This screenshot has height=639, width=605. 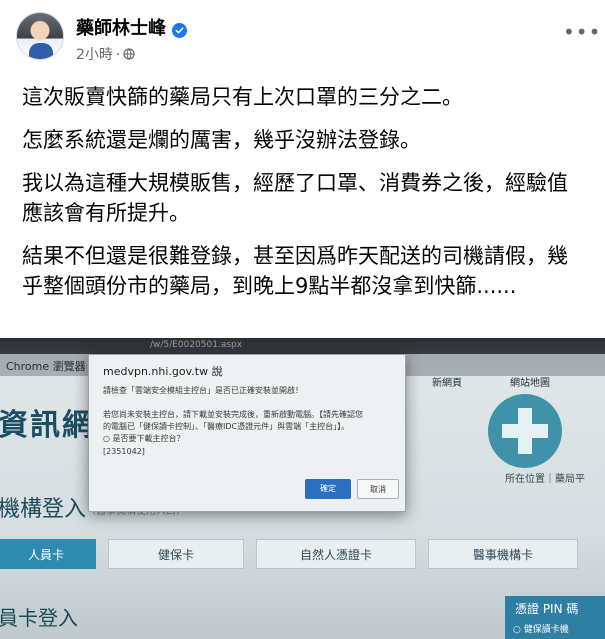 I want to click on author-name-row: 藥師林士峰, so click(x=131, y=27).